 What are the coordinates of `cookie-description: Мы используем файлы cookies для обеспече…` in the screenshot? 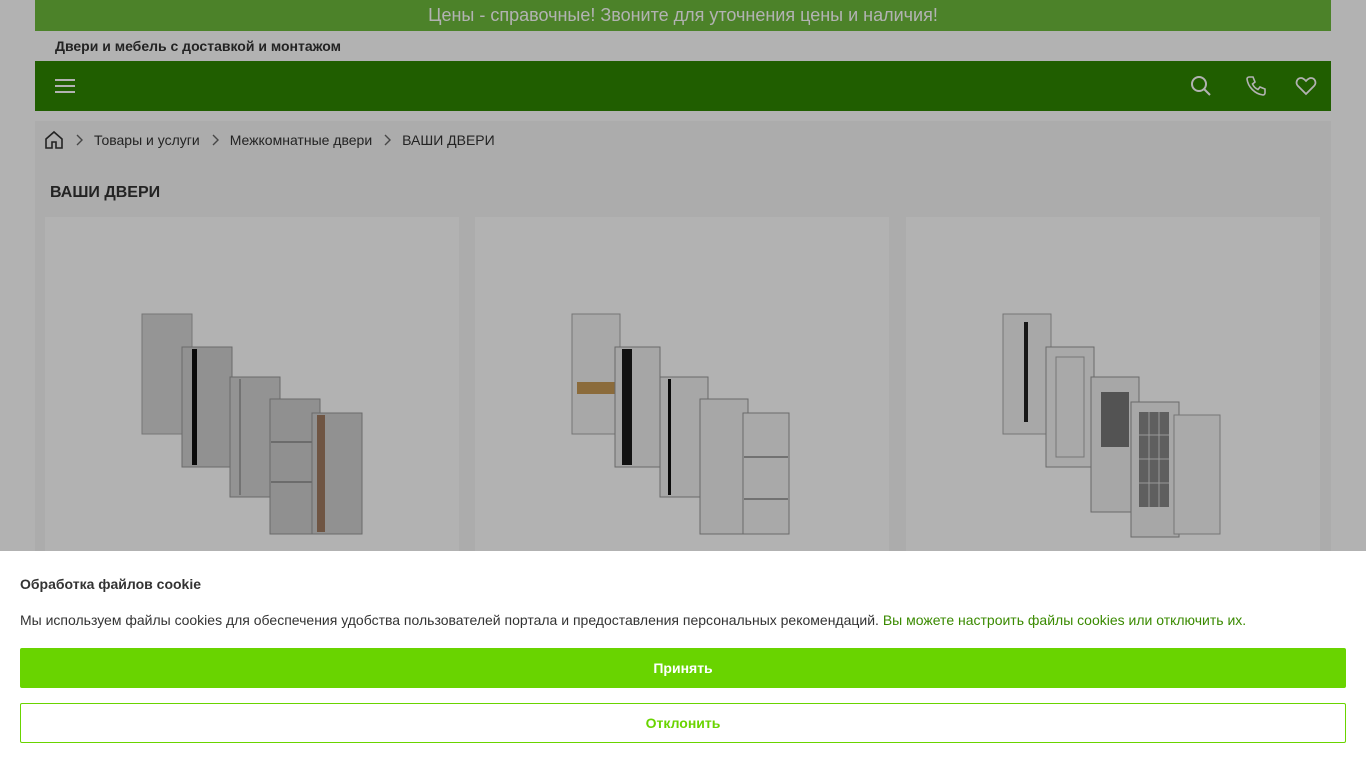 It's located at (449, 620).